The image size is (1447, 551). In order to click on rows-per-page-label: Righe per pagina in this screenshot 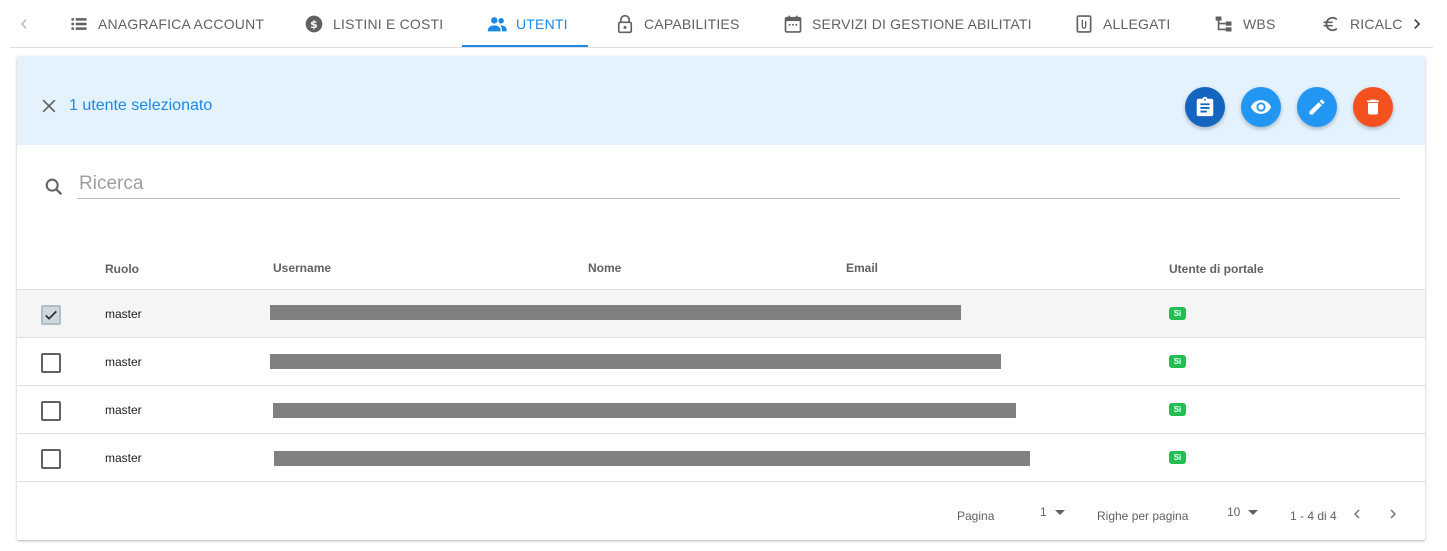, I will do `click(1143, 516)`.